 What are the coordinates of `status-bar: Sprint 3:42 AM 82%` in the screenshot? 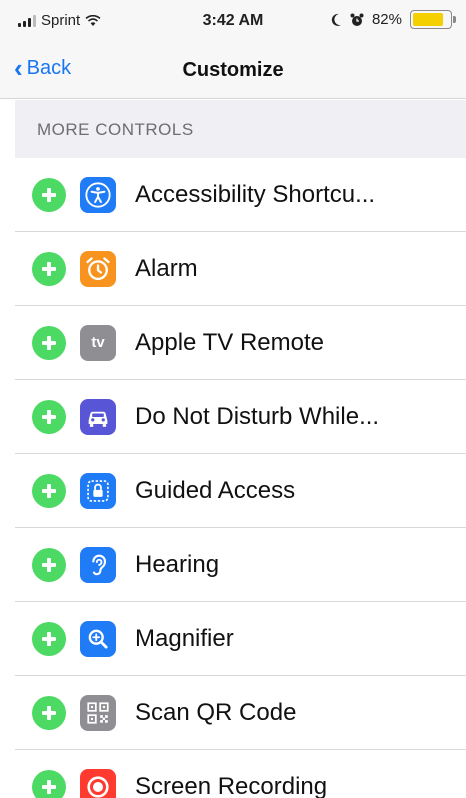 It's located at (233, 22).